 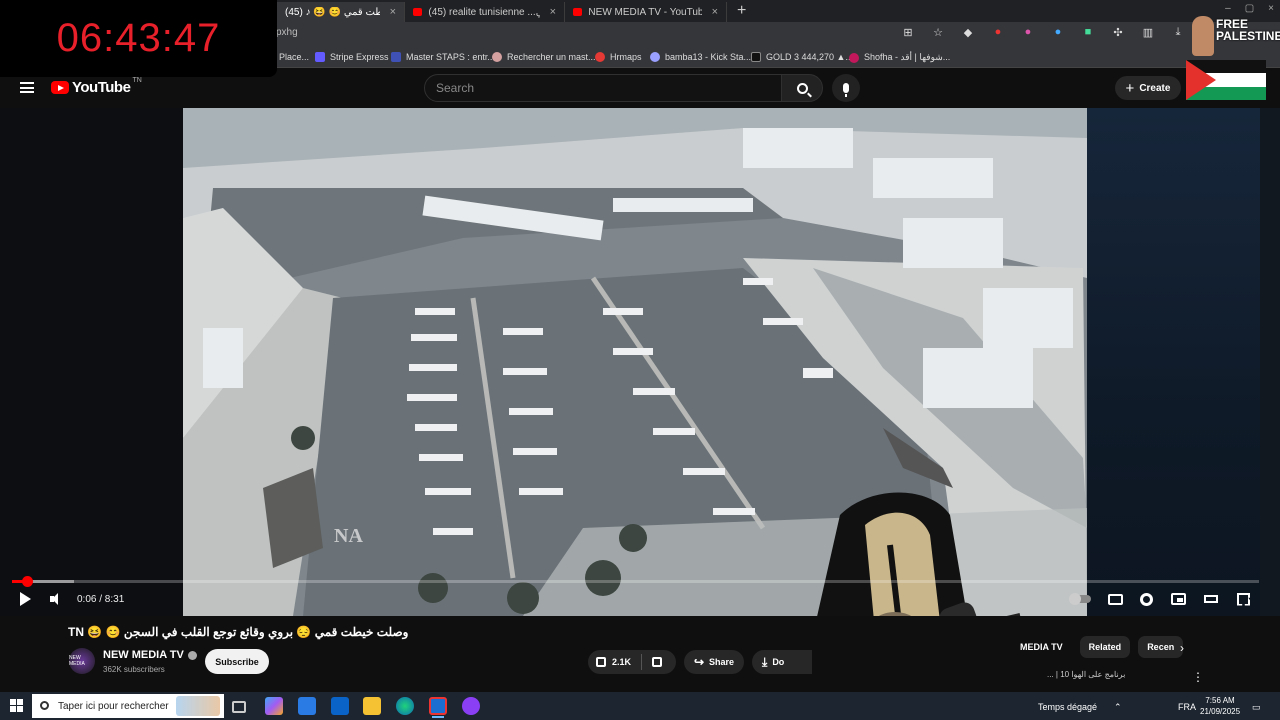 What do you see at coordinates (1148, 88) in the screenshot?
I see `create-button: + Create` at bounding box center [1148, 88].